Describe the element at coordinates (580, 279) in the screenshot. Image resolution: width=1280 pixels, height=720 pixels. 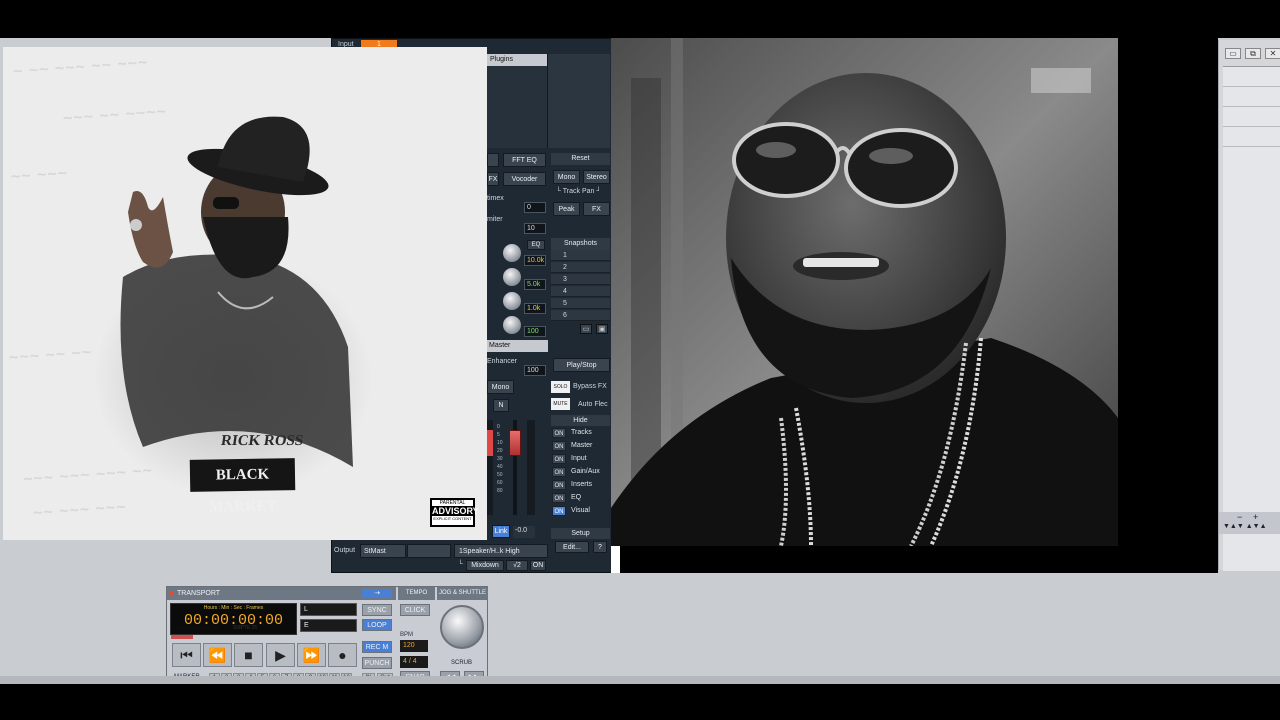
I see `snapshot-3: 3` at that location.